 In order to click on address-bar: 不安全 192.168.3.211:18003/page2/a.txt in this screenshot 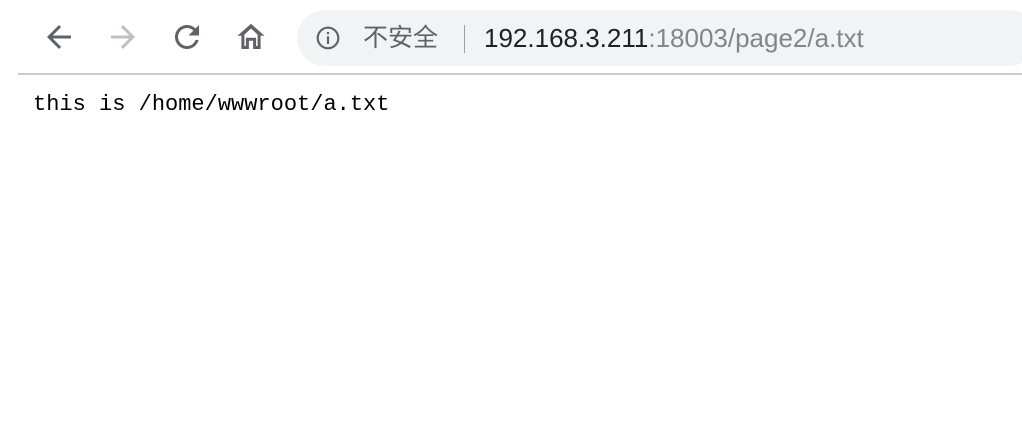, I will do `click(659, 38)`.